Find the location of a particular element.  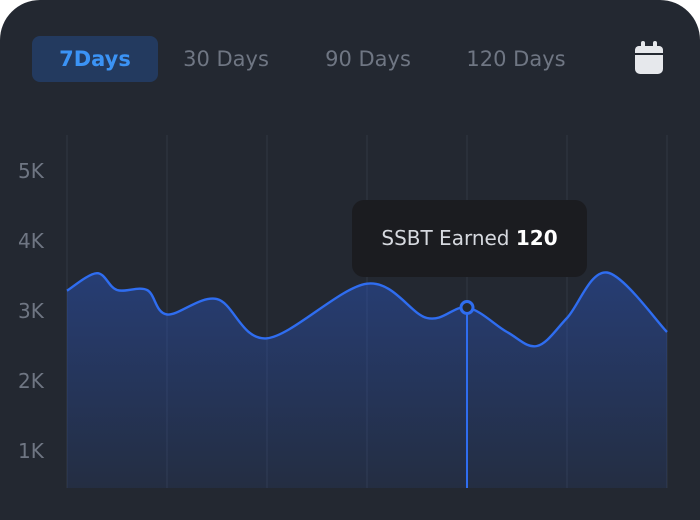

tooltip-label: SSBT Earned is located at coordinates (445, 238).